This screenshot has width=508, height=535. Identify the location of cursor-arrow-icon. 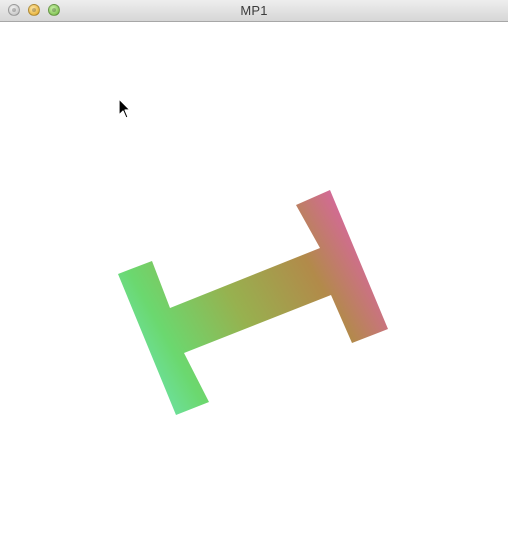
(124, 108).